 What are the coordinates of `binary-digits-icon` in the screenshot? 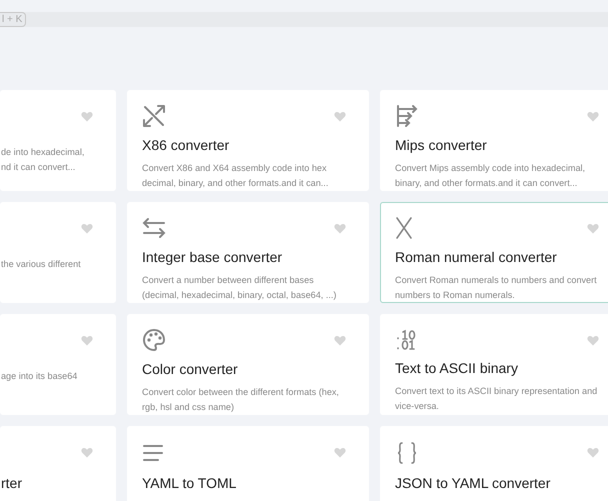 It's located at (406, 339).